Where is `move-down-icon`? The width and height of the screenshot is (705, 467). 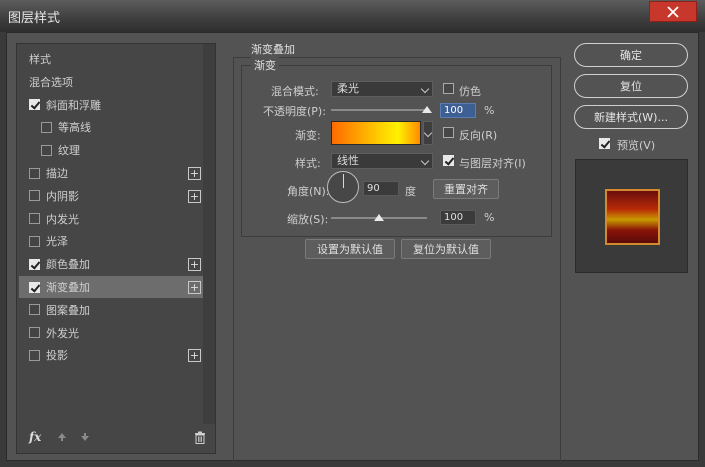 move-down-icon is located at coordinates (85, 437).